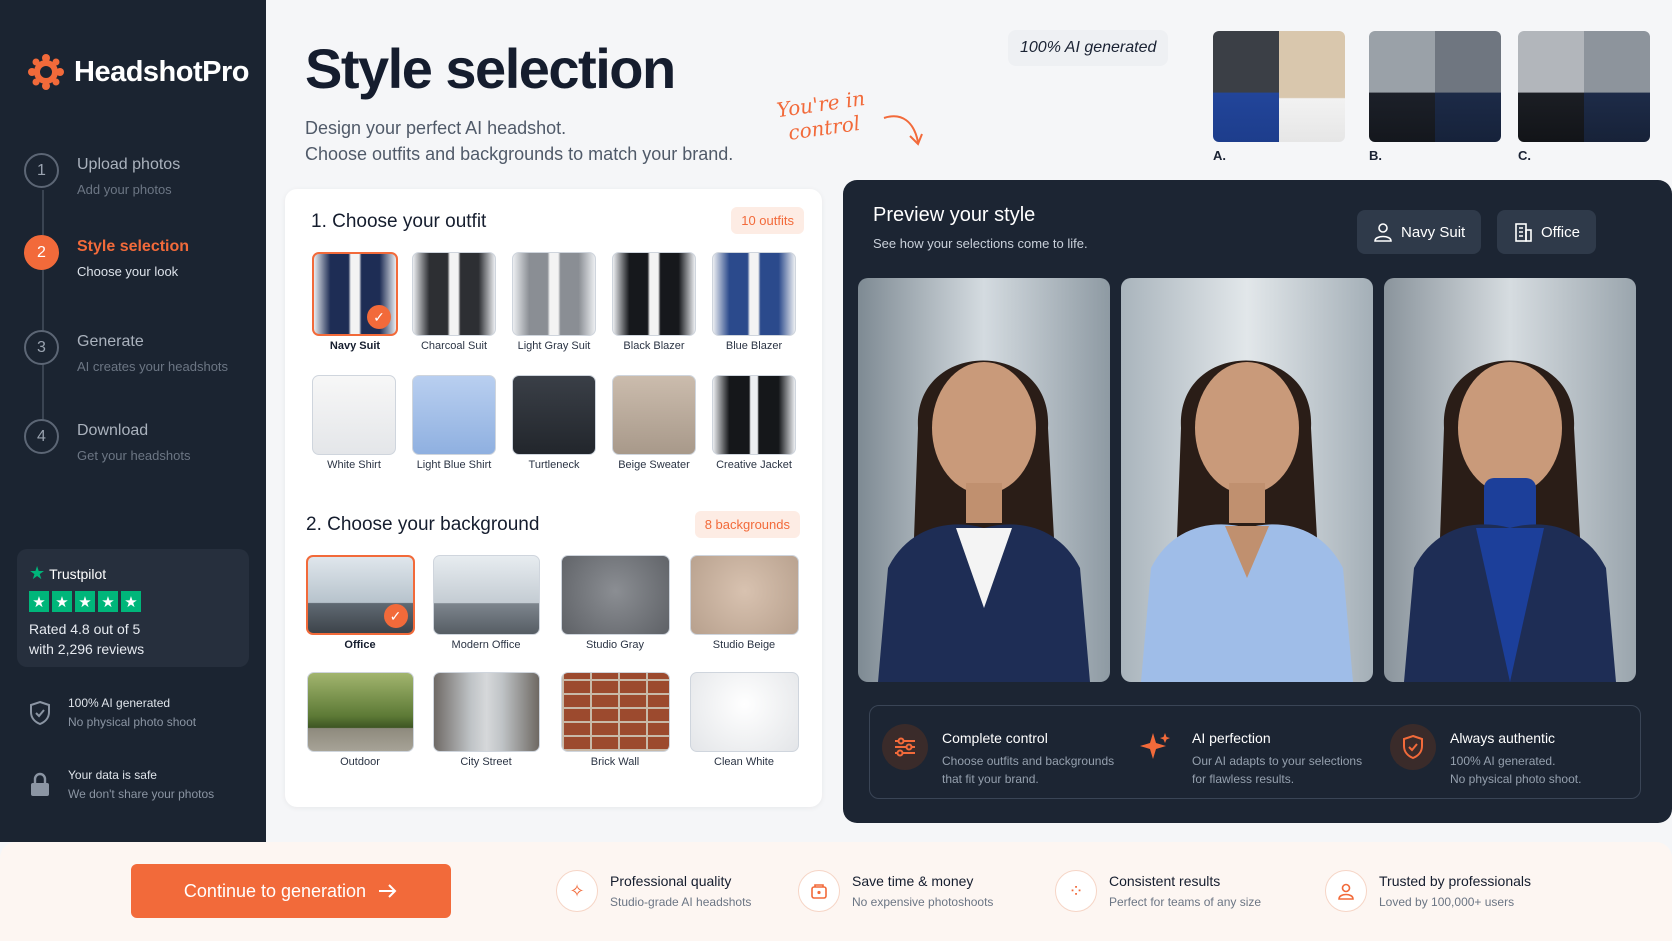  What do you see at coordinates (819, 891) in the screenshot?
I see `wallet-icon` at bounding box center [819, 891].